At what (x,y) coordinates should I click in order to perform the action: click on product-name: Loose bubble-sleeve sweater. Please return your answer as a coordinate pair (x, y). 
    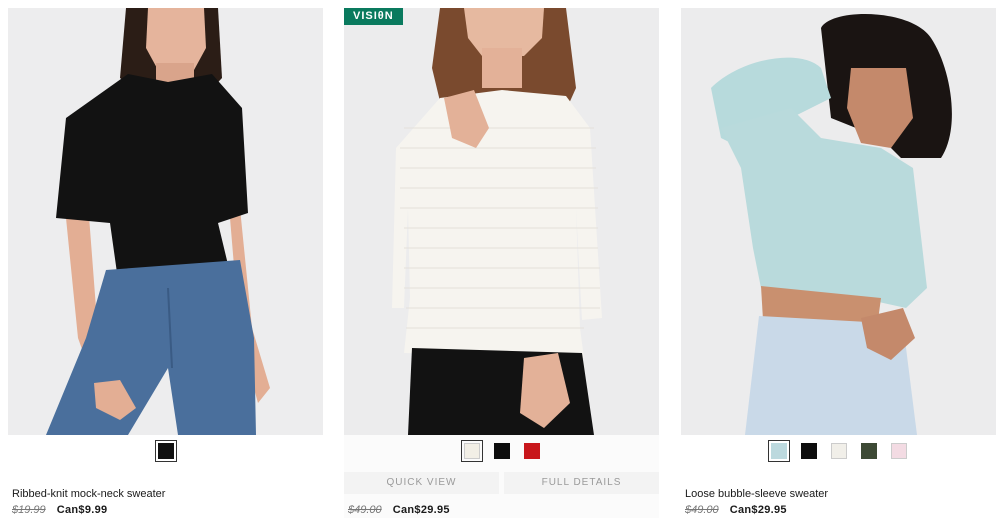
    Looking at the image, I should click on (756, 494).